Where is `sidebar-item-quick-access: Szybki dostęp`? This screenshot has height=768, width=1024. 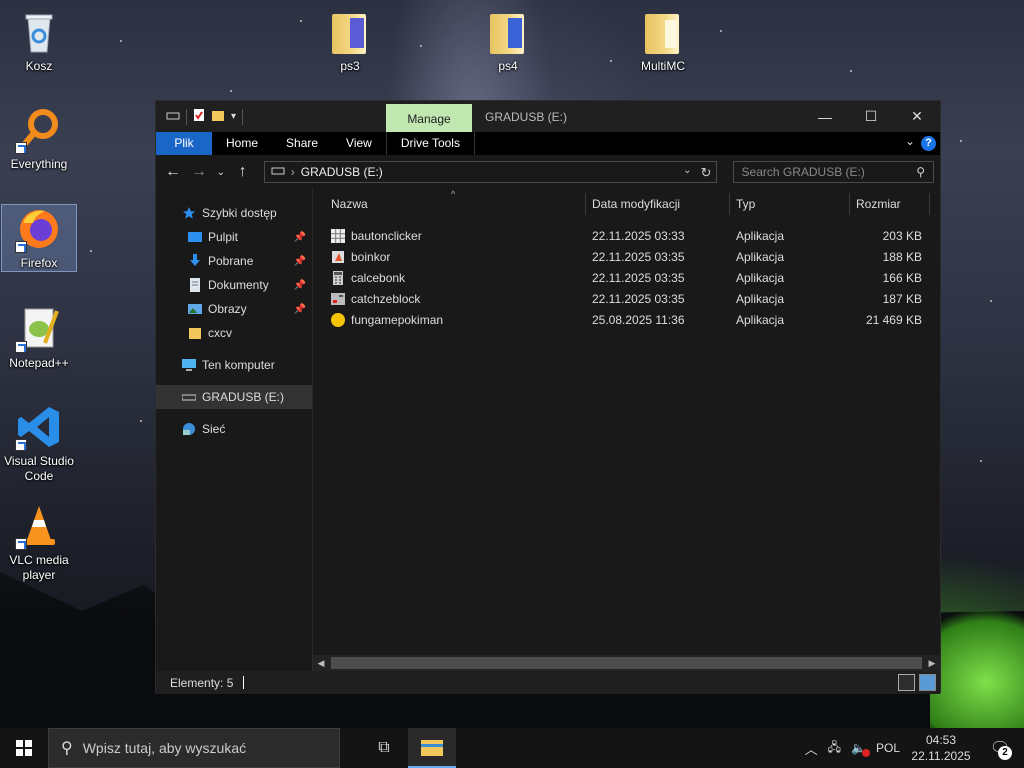
sidebar-item-quick-access: Szybki dostęp is located at coordinates (234, 213).